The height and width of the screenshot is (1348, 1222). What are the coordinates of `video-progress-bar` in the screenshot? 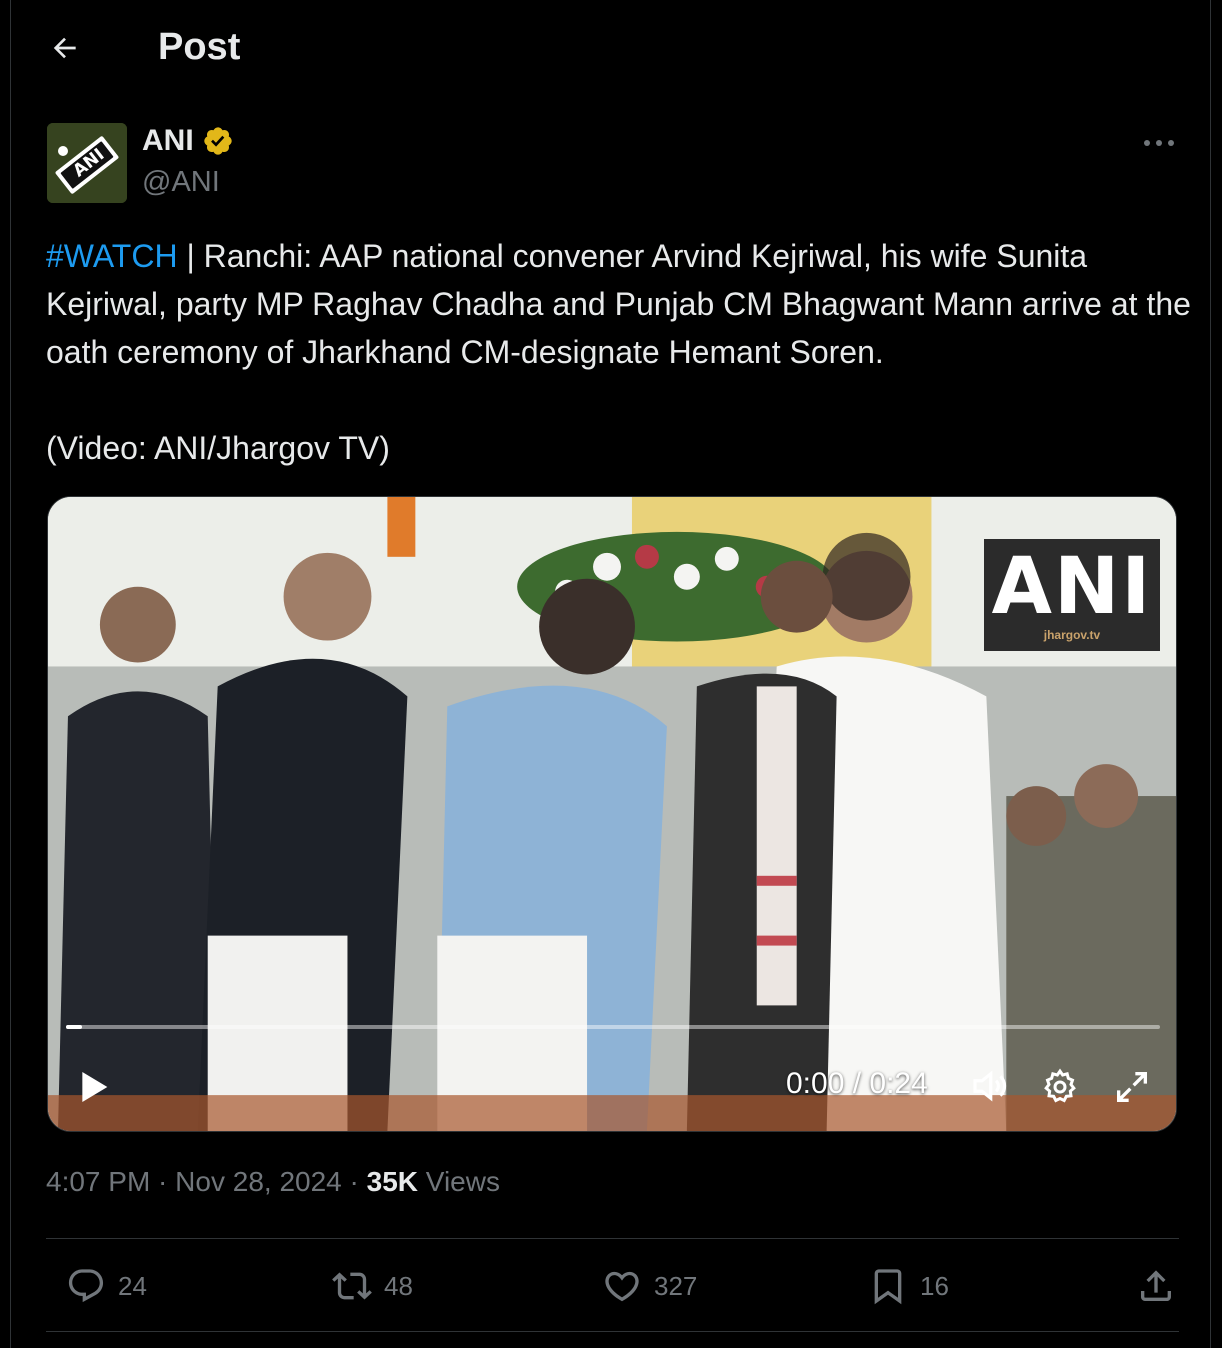 It's located at (613, 1027).